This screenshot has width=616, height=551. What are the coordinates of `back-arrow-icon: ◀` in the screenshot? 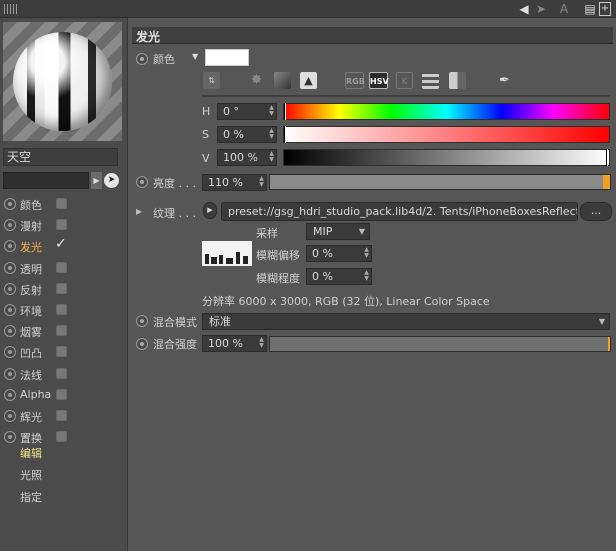 It's located at (524, 9).